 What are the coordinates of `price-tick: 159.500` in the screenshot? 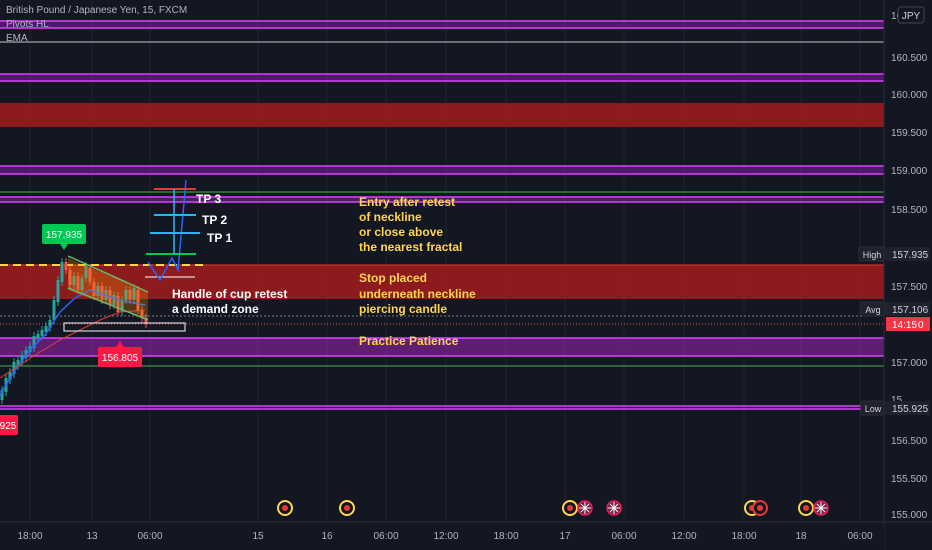 It's located at (909, 133).